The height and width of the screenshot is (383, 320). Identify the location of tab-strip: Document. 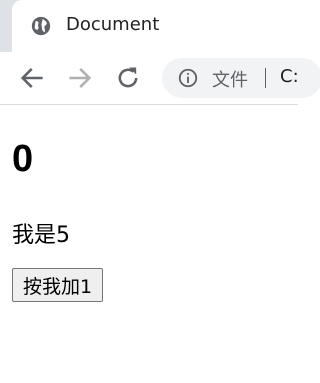
(156, 26).